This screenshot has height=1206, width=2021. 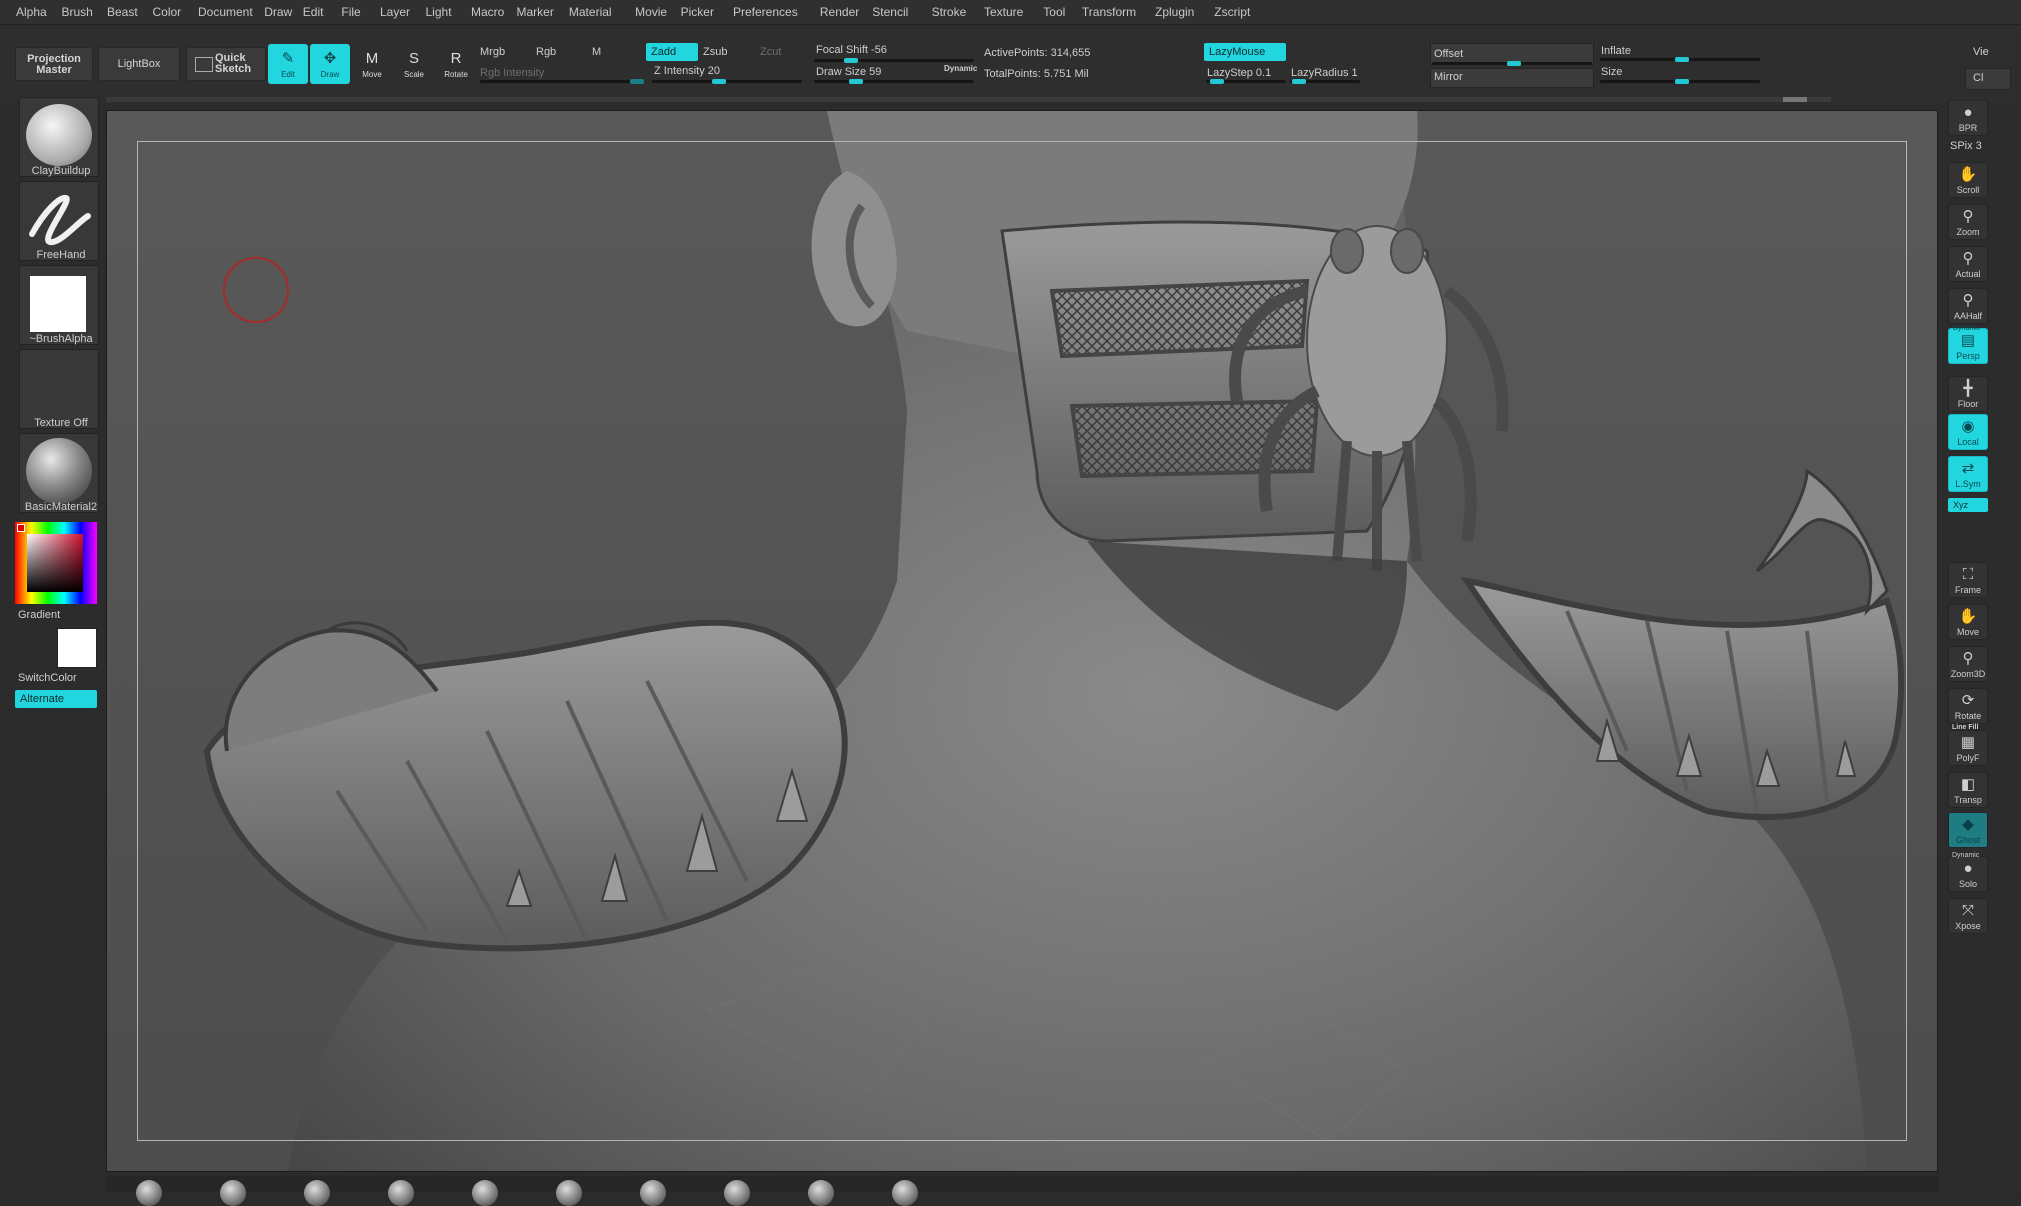 I want to click on menu-beast: Beast, so click(x=122, y=12).